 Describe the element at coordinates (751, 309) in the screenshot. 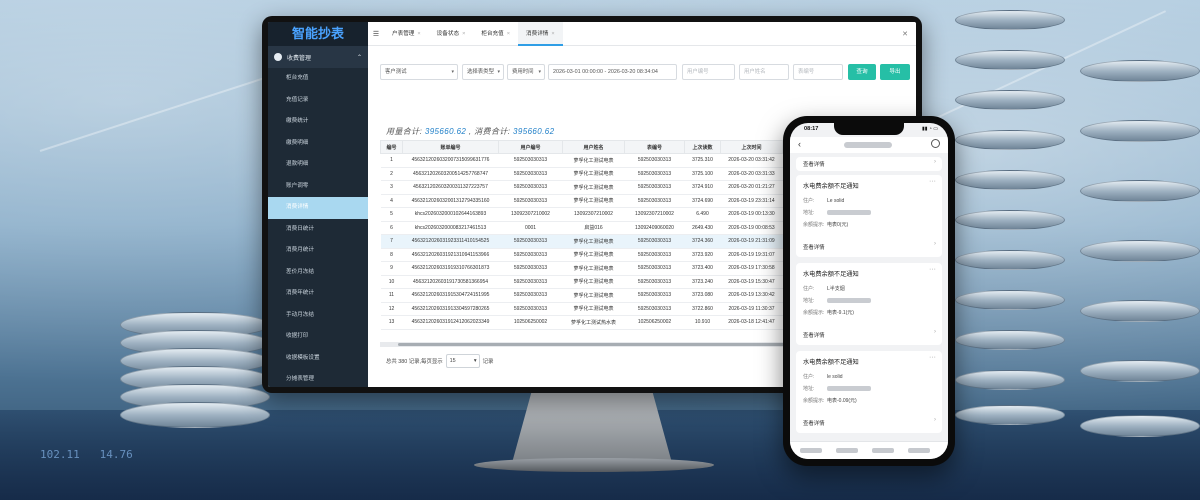

I see `table-cell: 2026-03-19 11:30:37` at that location.